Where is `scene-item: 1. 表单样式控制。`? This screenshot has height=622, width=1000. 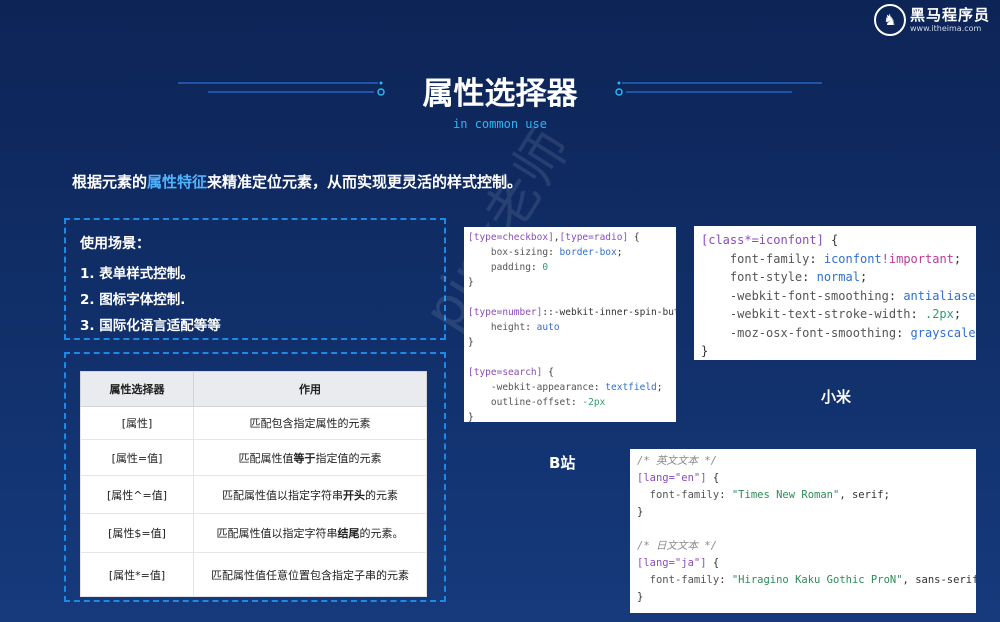 scene-item: 1. 表单样式控制。 is located at coordinates (137, 274).